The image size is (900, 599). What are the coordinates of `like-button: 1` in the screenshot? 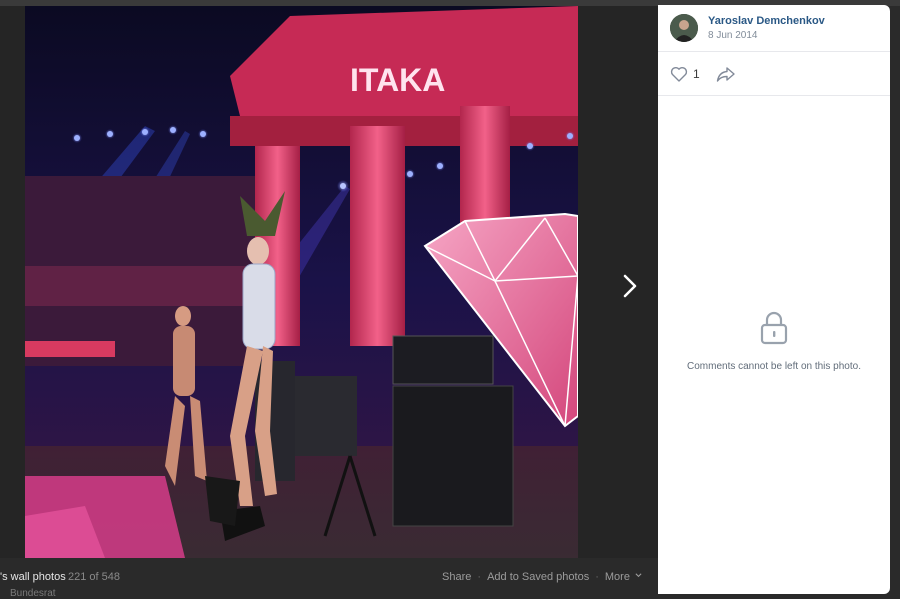 It's located at (685, 74).